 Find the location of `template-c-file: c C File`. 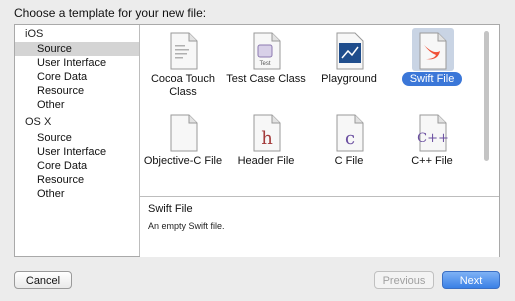

template-c-file: c C File is located at coordinates (349, 149).